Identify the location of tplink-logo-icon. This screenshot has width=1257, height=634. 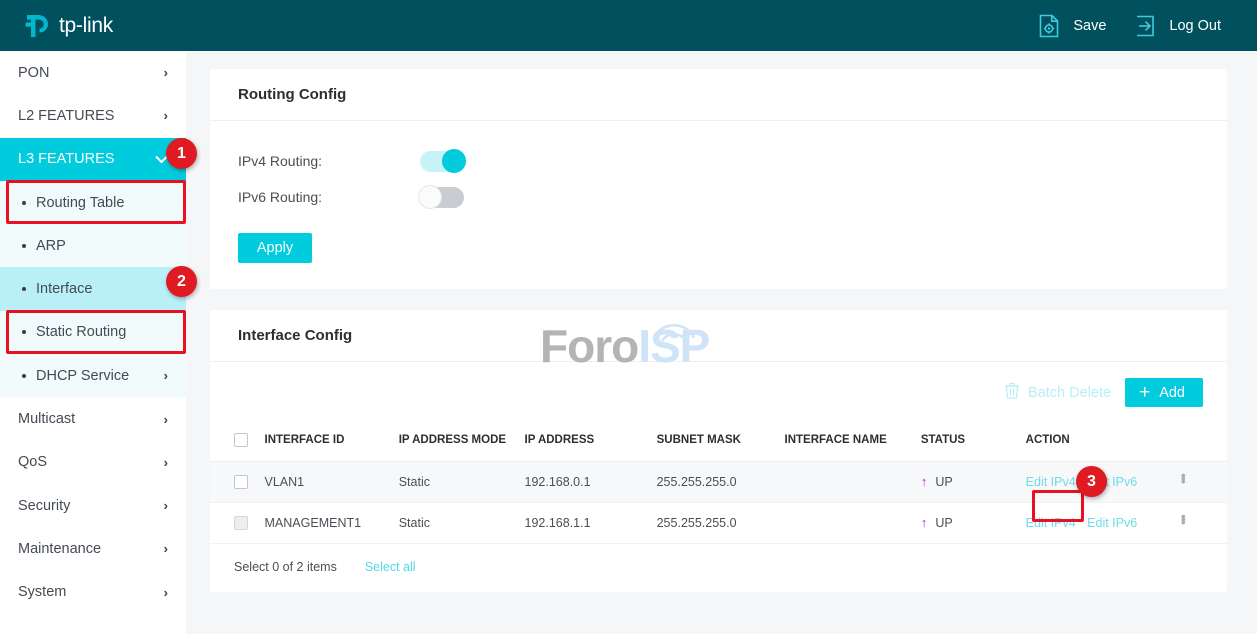
(39, 26).